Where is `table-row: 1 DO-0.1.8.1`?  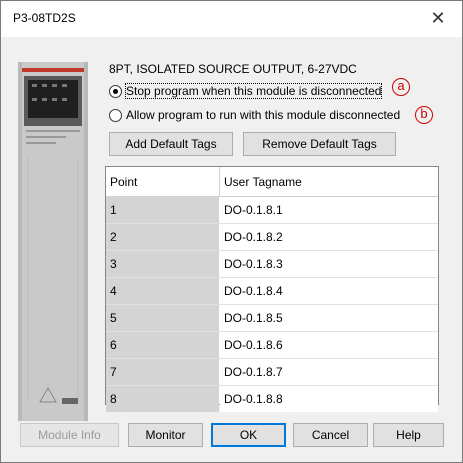 table-row: 1 DO-0.1.8.1 is located at coordinates (272, 210).